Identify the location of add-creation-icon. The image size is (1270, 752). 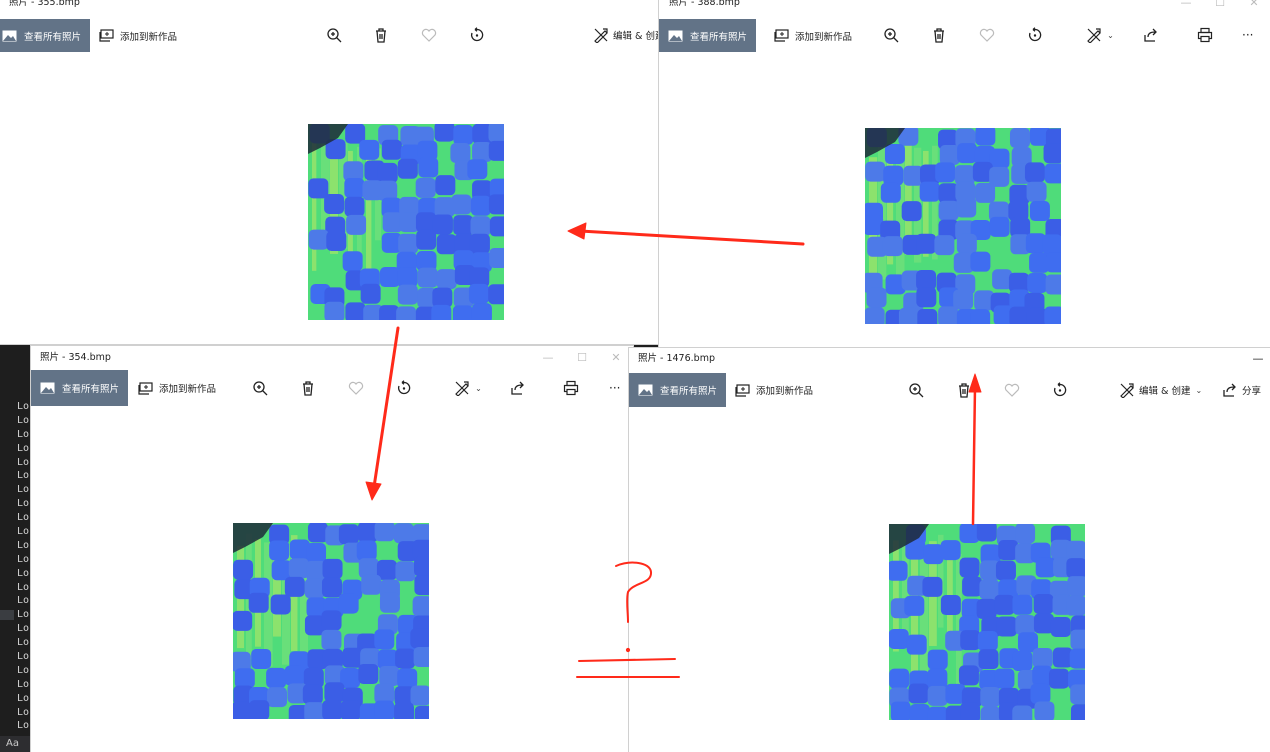
(781, 35).